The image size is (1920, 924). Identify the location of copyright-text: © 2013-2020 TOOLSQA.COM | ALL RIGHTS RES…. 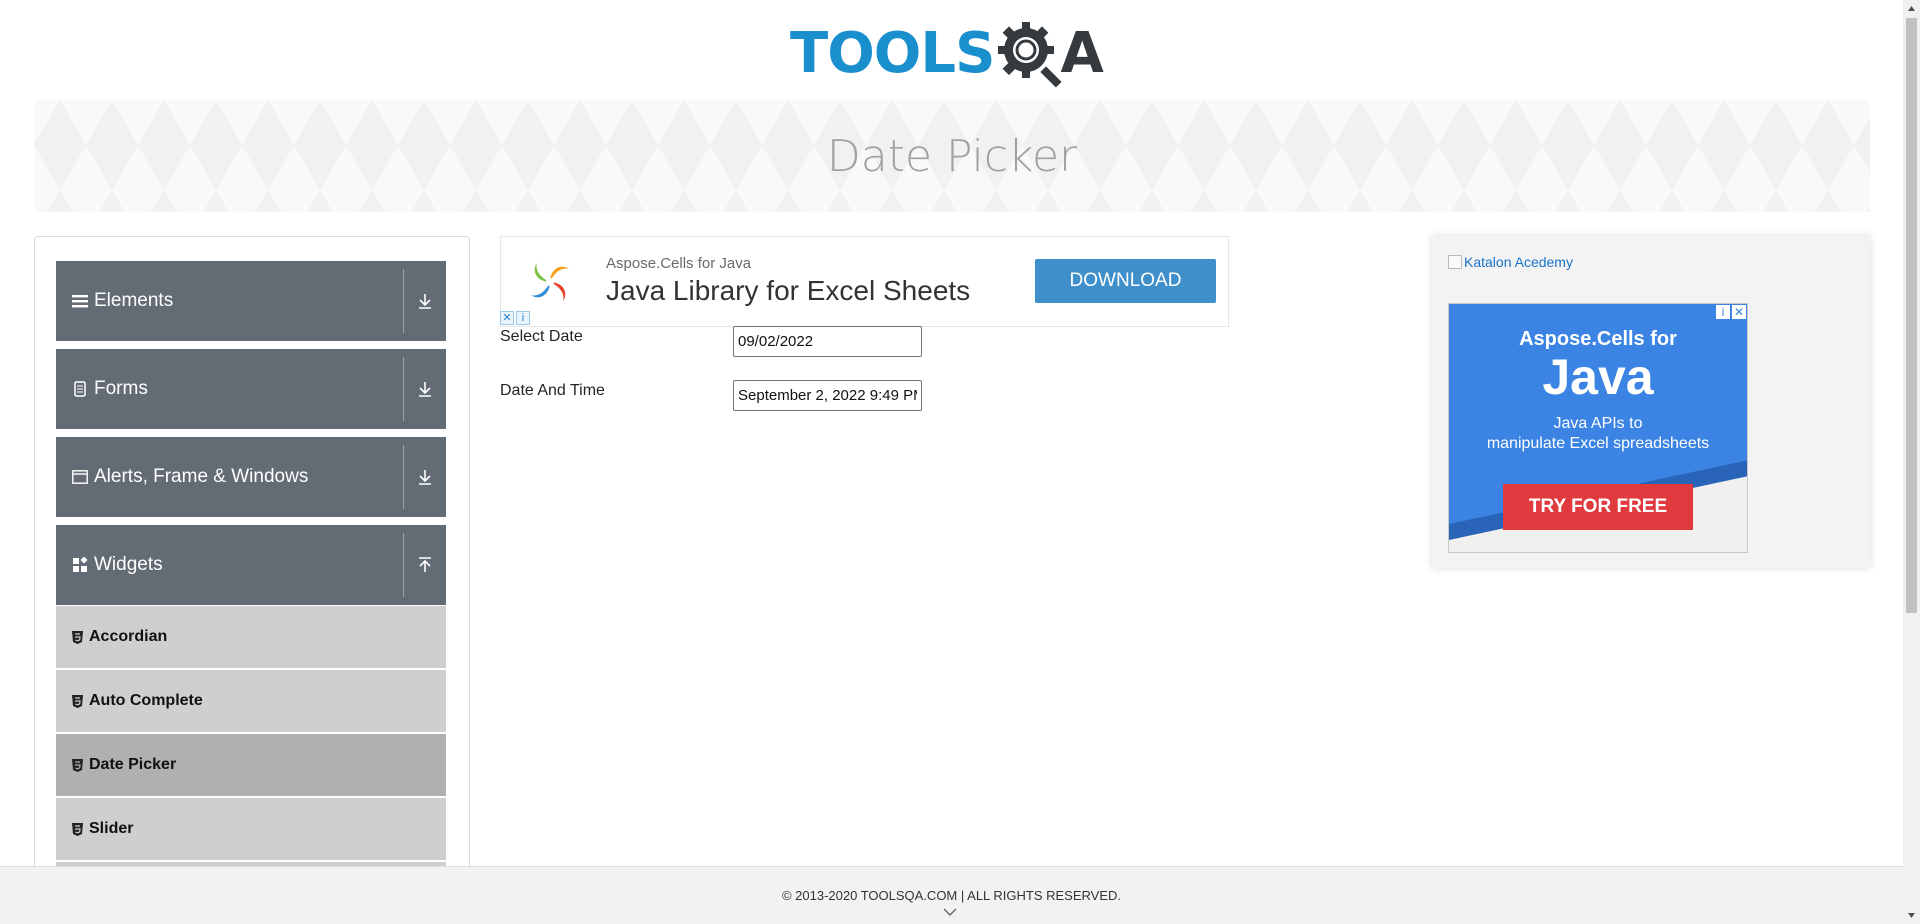
(951, 895).